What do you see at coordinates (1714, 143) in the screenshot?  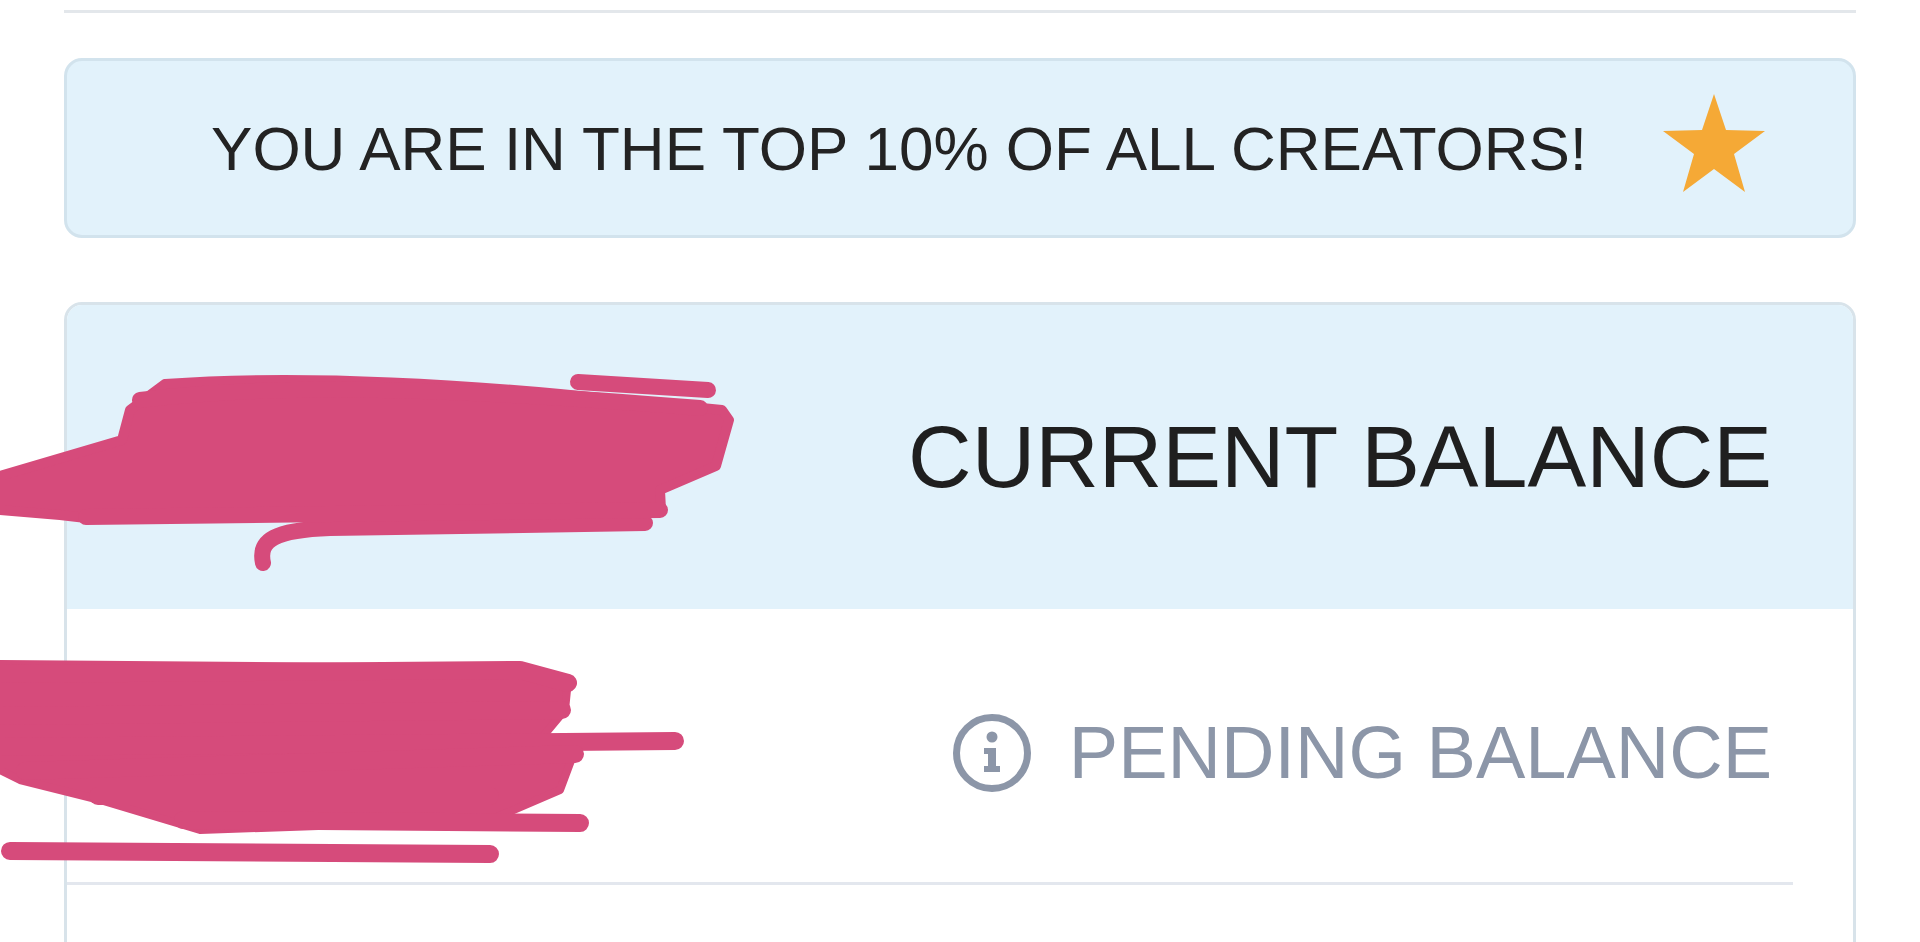 I see `star-icon` at bounding box center [1714, 143].